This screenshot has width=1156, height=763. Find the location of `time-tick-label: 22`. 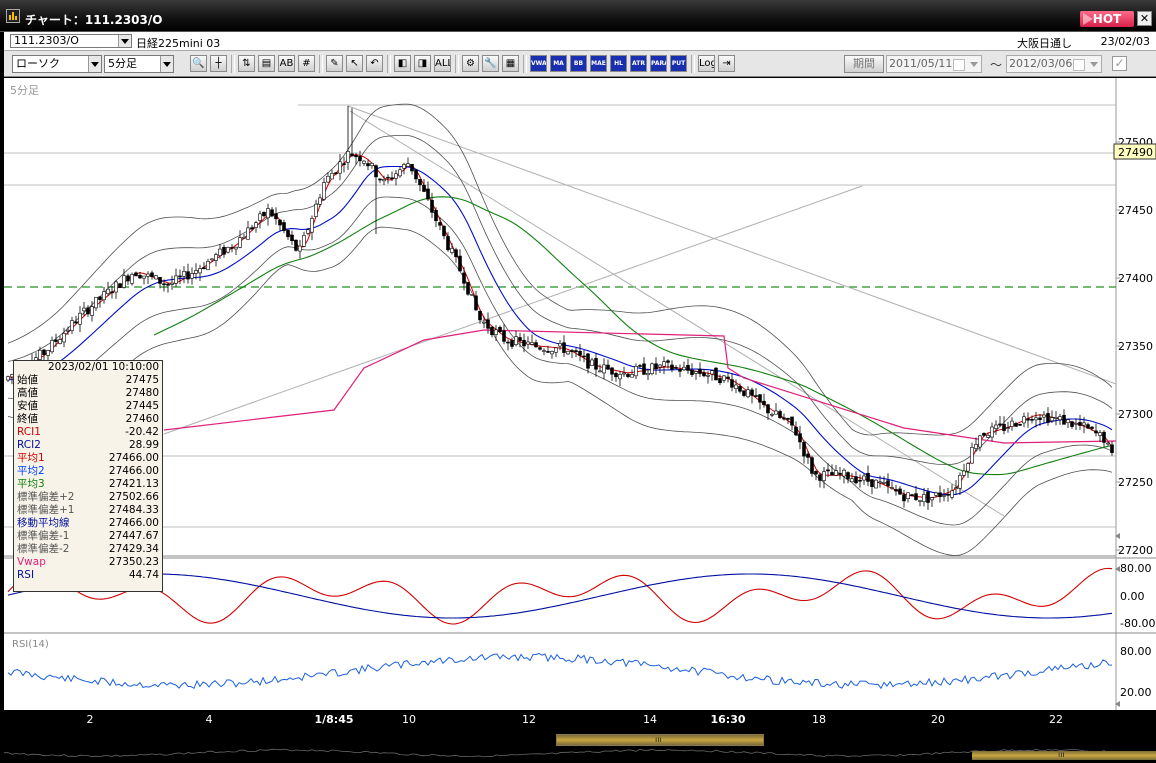

time-tick-label: 22 is located at coordinates (1056, 719).